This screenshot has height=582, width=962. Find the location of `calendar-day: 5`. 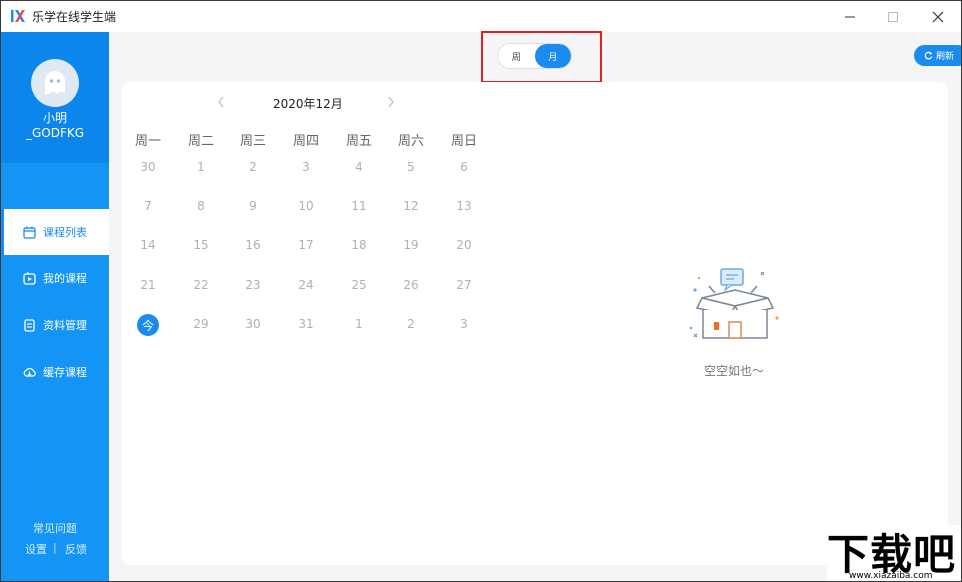

calendar-day: 5 is located at coordinates (411, 167).